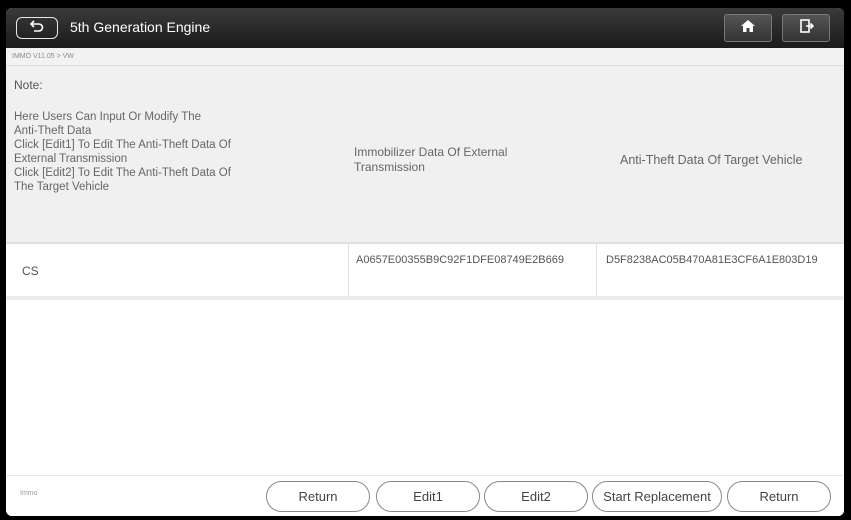 The height and width of the screenshot is (520, 851). Describe the element at coordinates (711, 160) in the screenshot. I see `column-header-target: Anti-Theft Data Of Target Vehicle` at that location.